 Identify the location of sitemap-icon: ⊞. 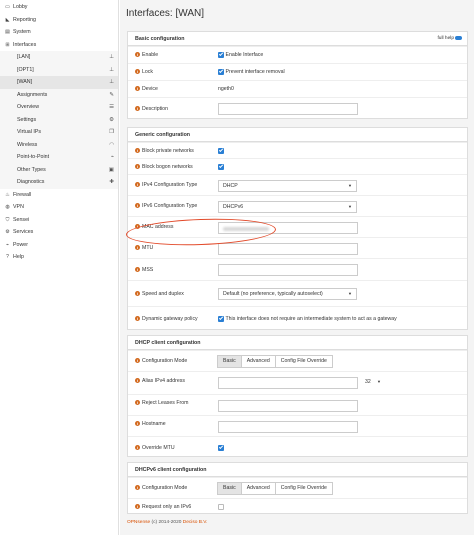
(7, 44).